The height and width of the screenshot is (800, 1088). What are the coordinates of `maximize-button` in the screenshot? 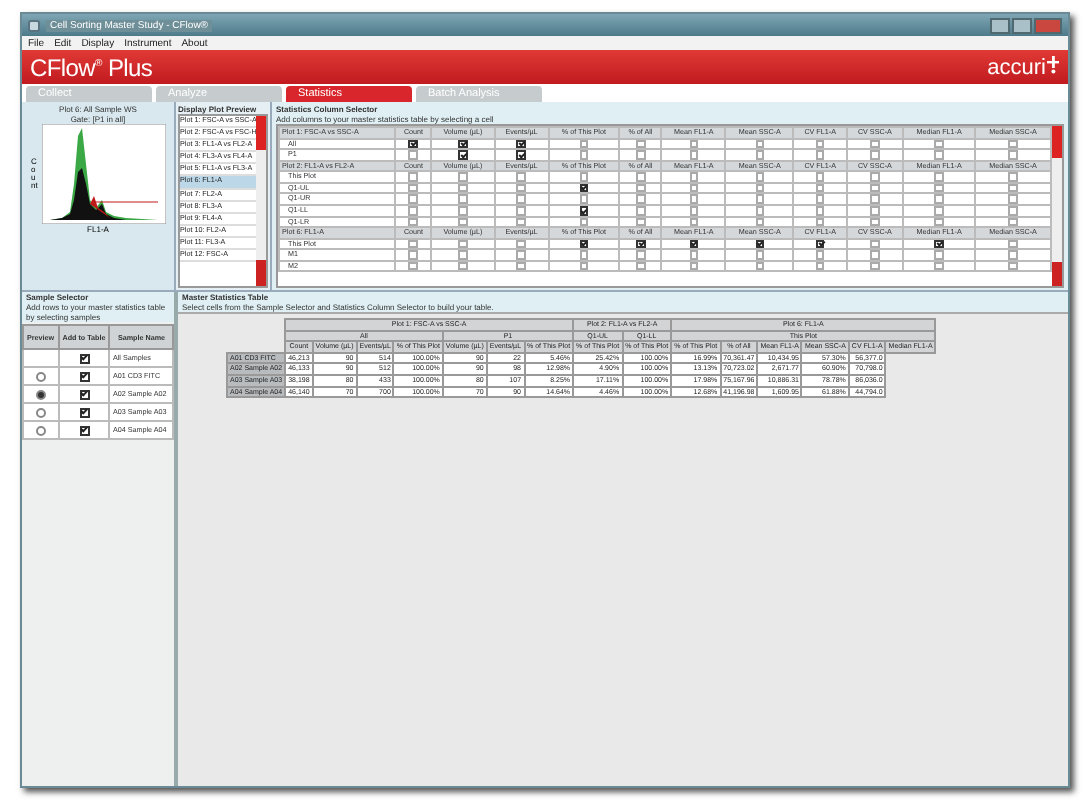 It's located at (1022, 25).